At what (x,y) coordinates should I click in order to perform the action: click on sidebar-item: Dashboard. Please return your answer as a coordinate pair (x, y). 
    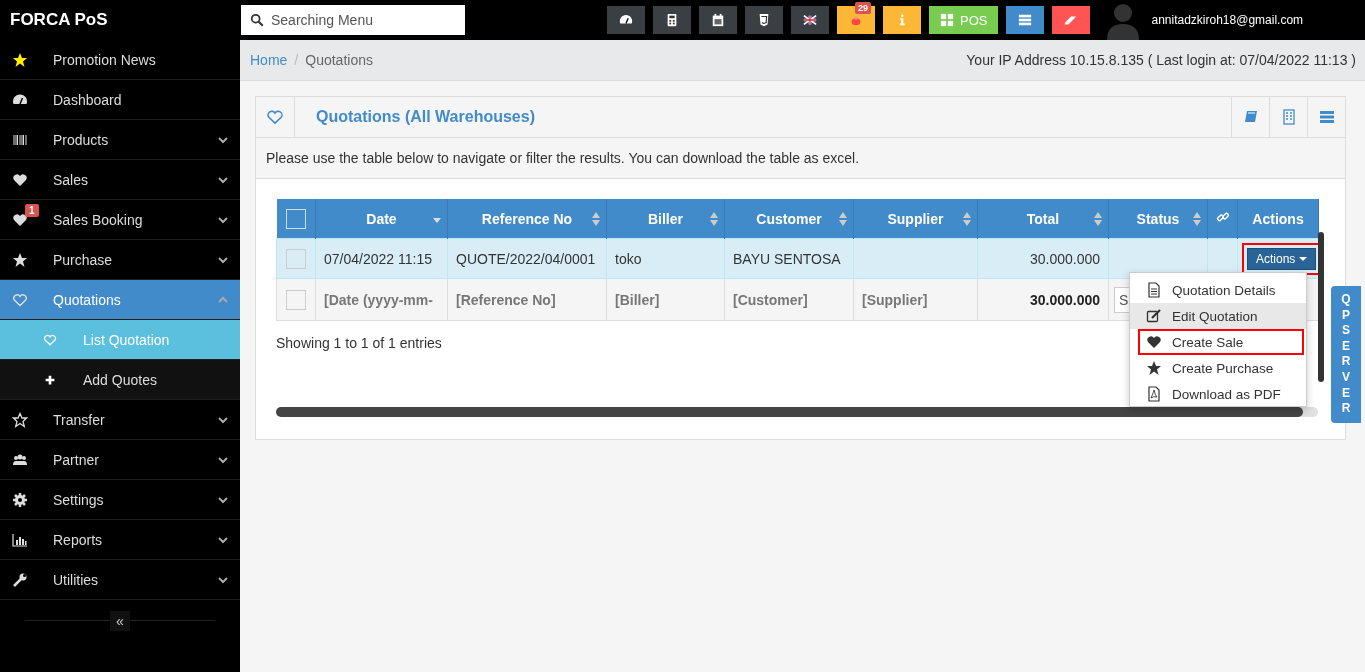
    Looking at the image, I should click on (120, 100).